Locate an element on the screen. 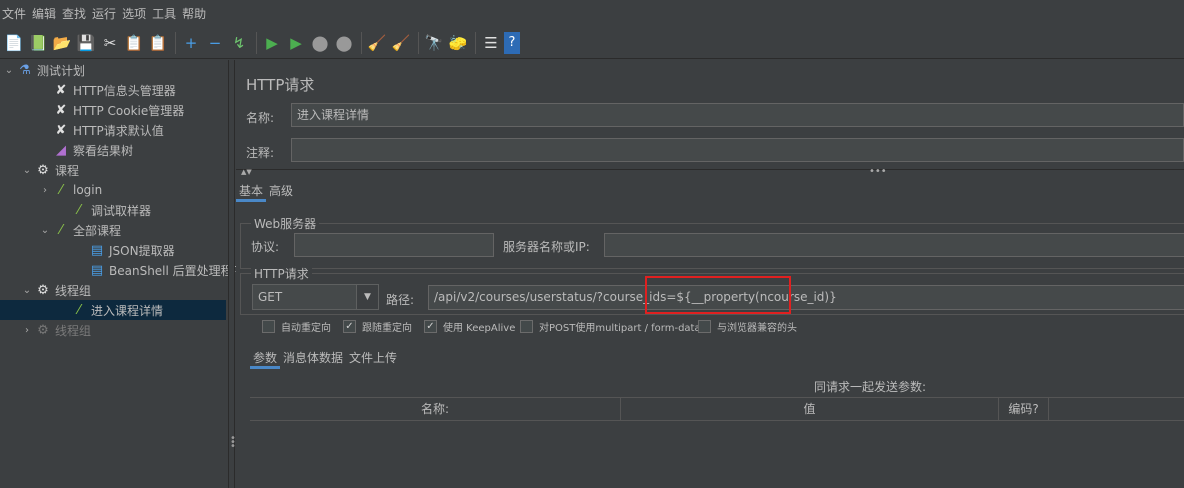 The height and width of the screenshot is (488, 1184). clear-icon: 🧹 is located at coordinates (377, 43).